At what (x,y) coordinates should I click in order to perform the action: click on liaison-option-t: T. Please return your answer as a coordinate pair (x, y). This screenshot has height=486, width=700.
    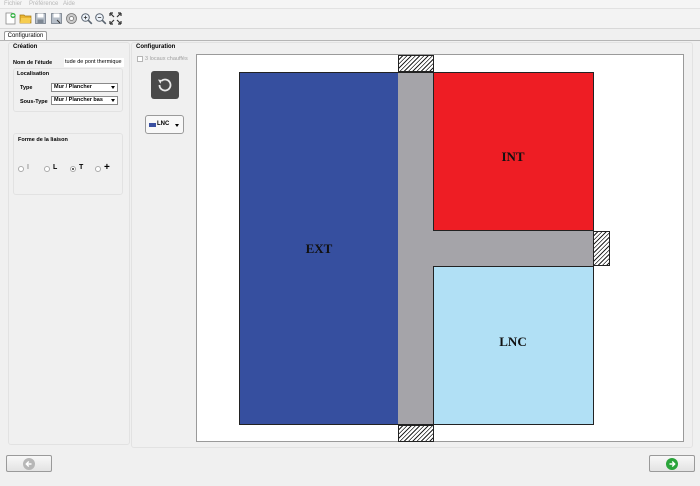
    Looking at the image, I should click on (81, 167).